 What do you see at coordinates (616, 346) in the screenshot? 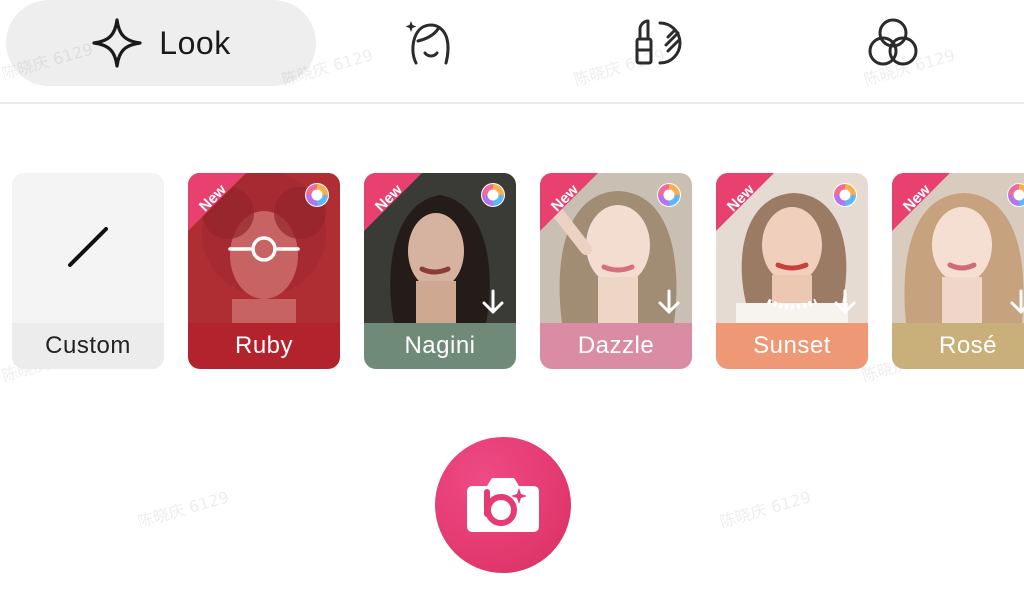
I see `look-name: Dazzle` at bounding box center [616, 346].